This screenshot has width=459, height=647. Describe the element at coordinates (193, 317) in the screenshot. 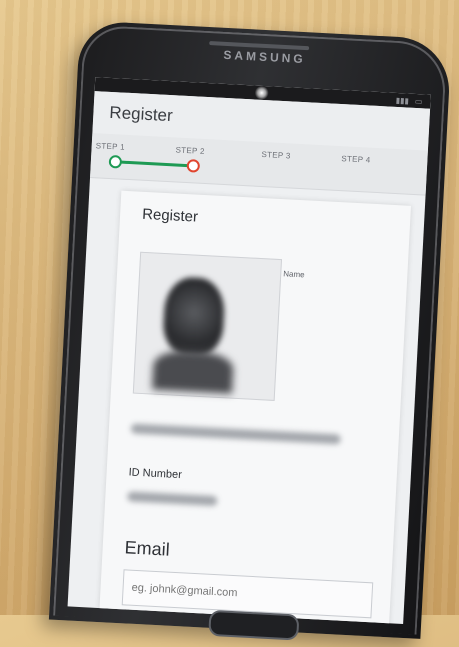

I see `photo-head-blurred` at that location.